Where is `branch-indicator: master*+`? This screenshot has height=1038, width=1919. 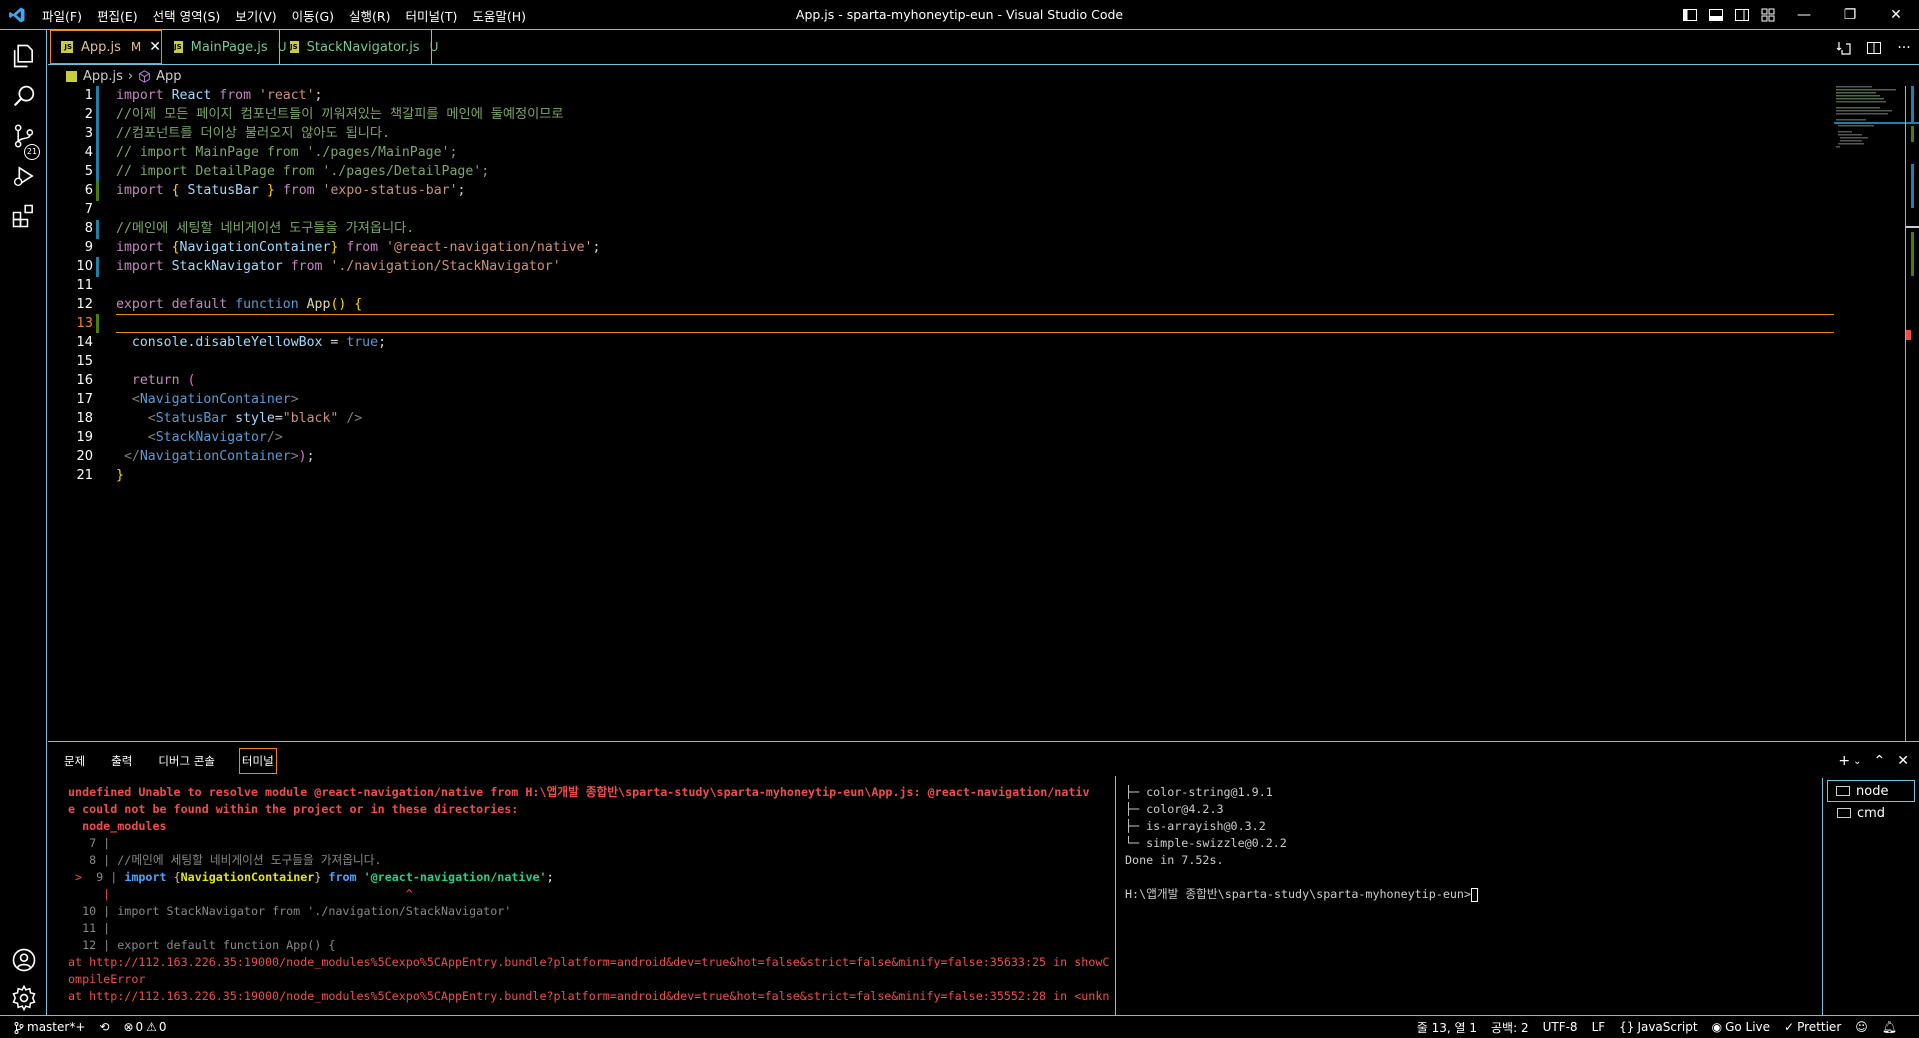 branch-indicator: master*+ is located at coordinates (49, 1027).